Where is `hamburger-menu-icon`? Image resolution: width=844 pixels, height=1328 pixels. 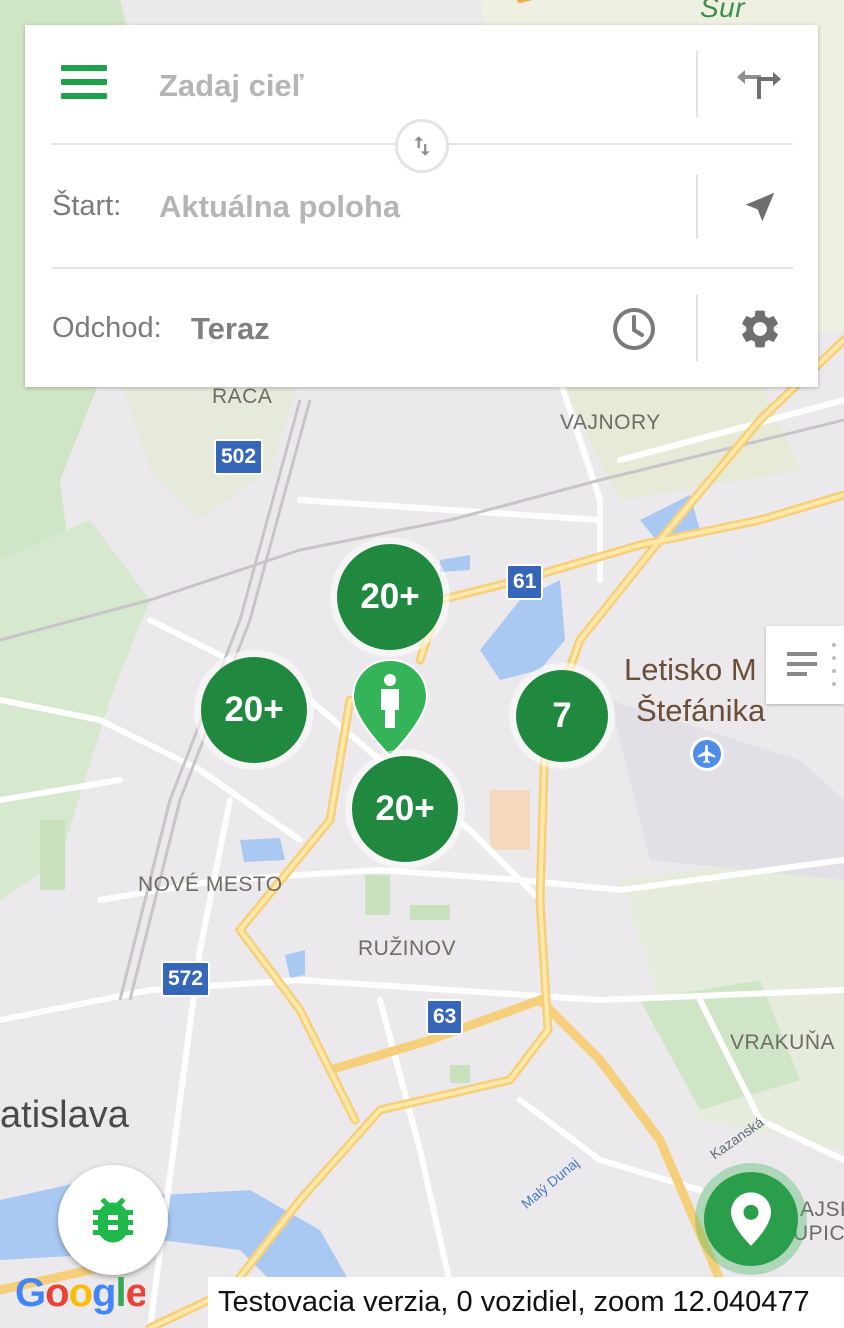
hamburger-menu-icon is located at coordinates (84, 84).